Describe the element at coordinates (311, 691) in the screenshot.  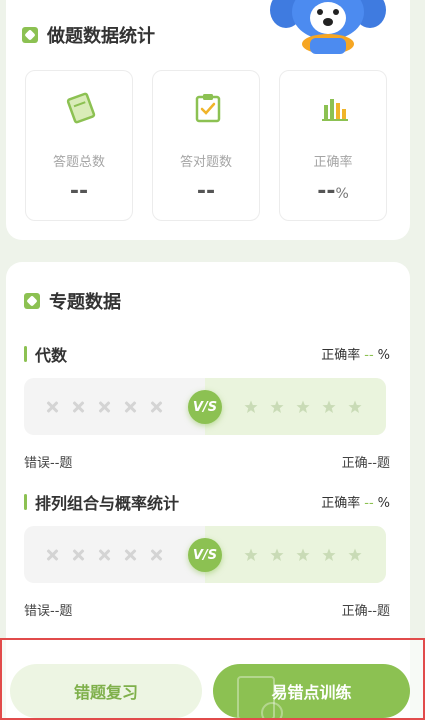
I see `error-prone-training-button: 易错点训练` at that location.